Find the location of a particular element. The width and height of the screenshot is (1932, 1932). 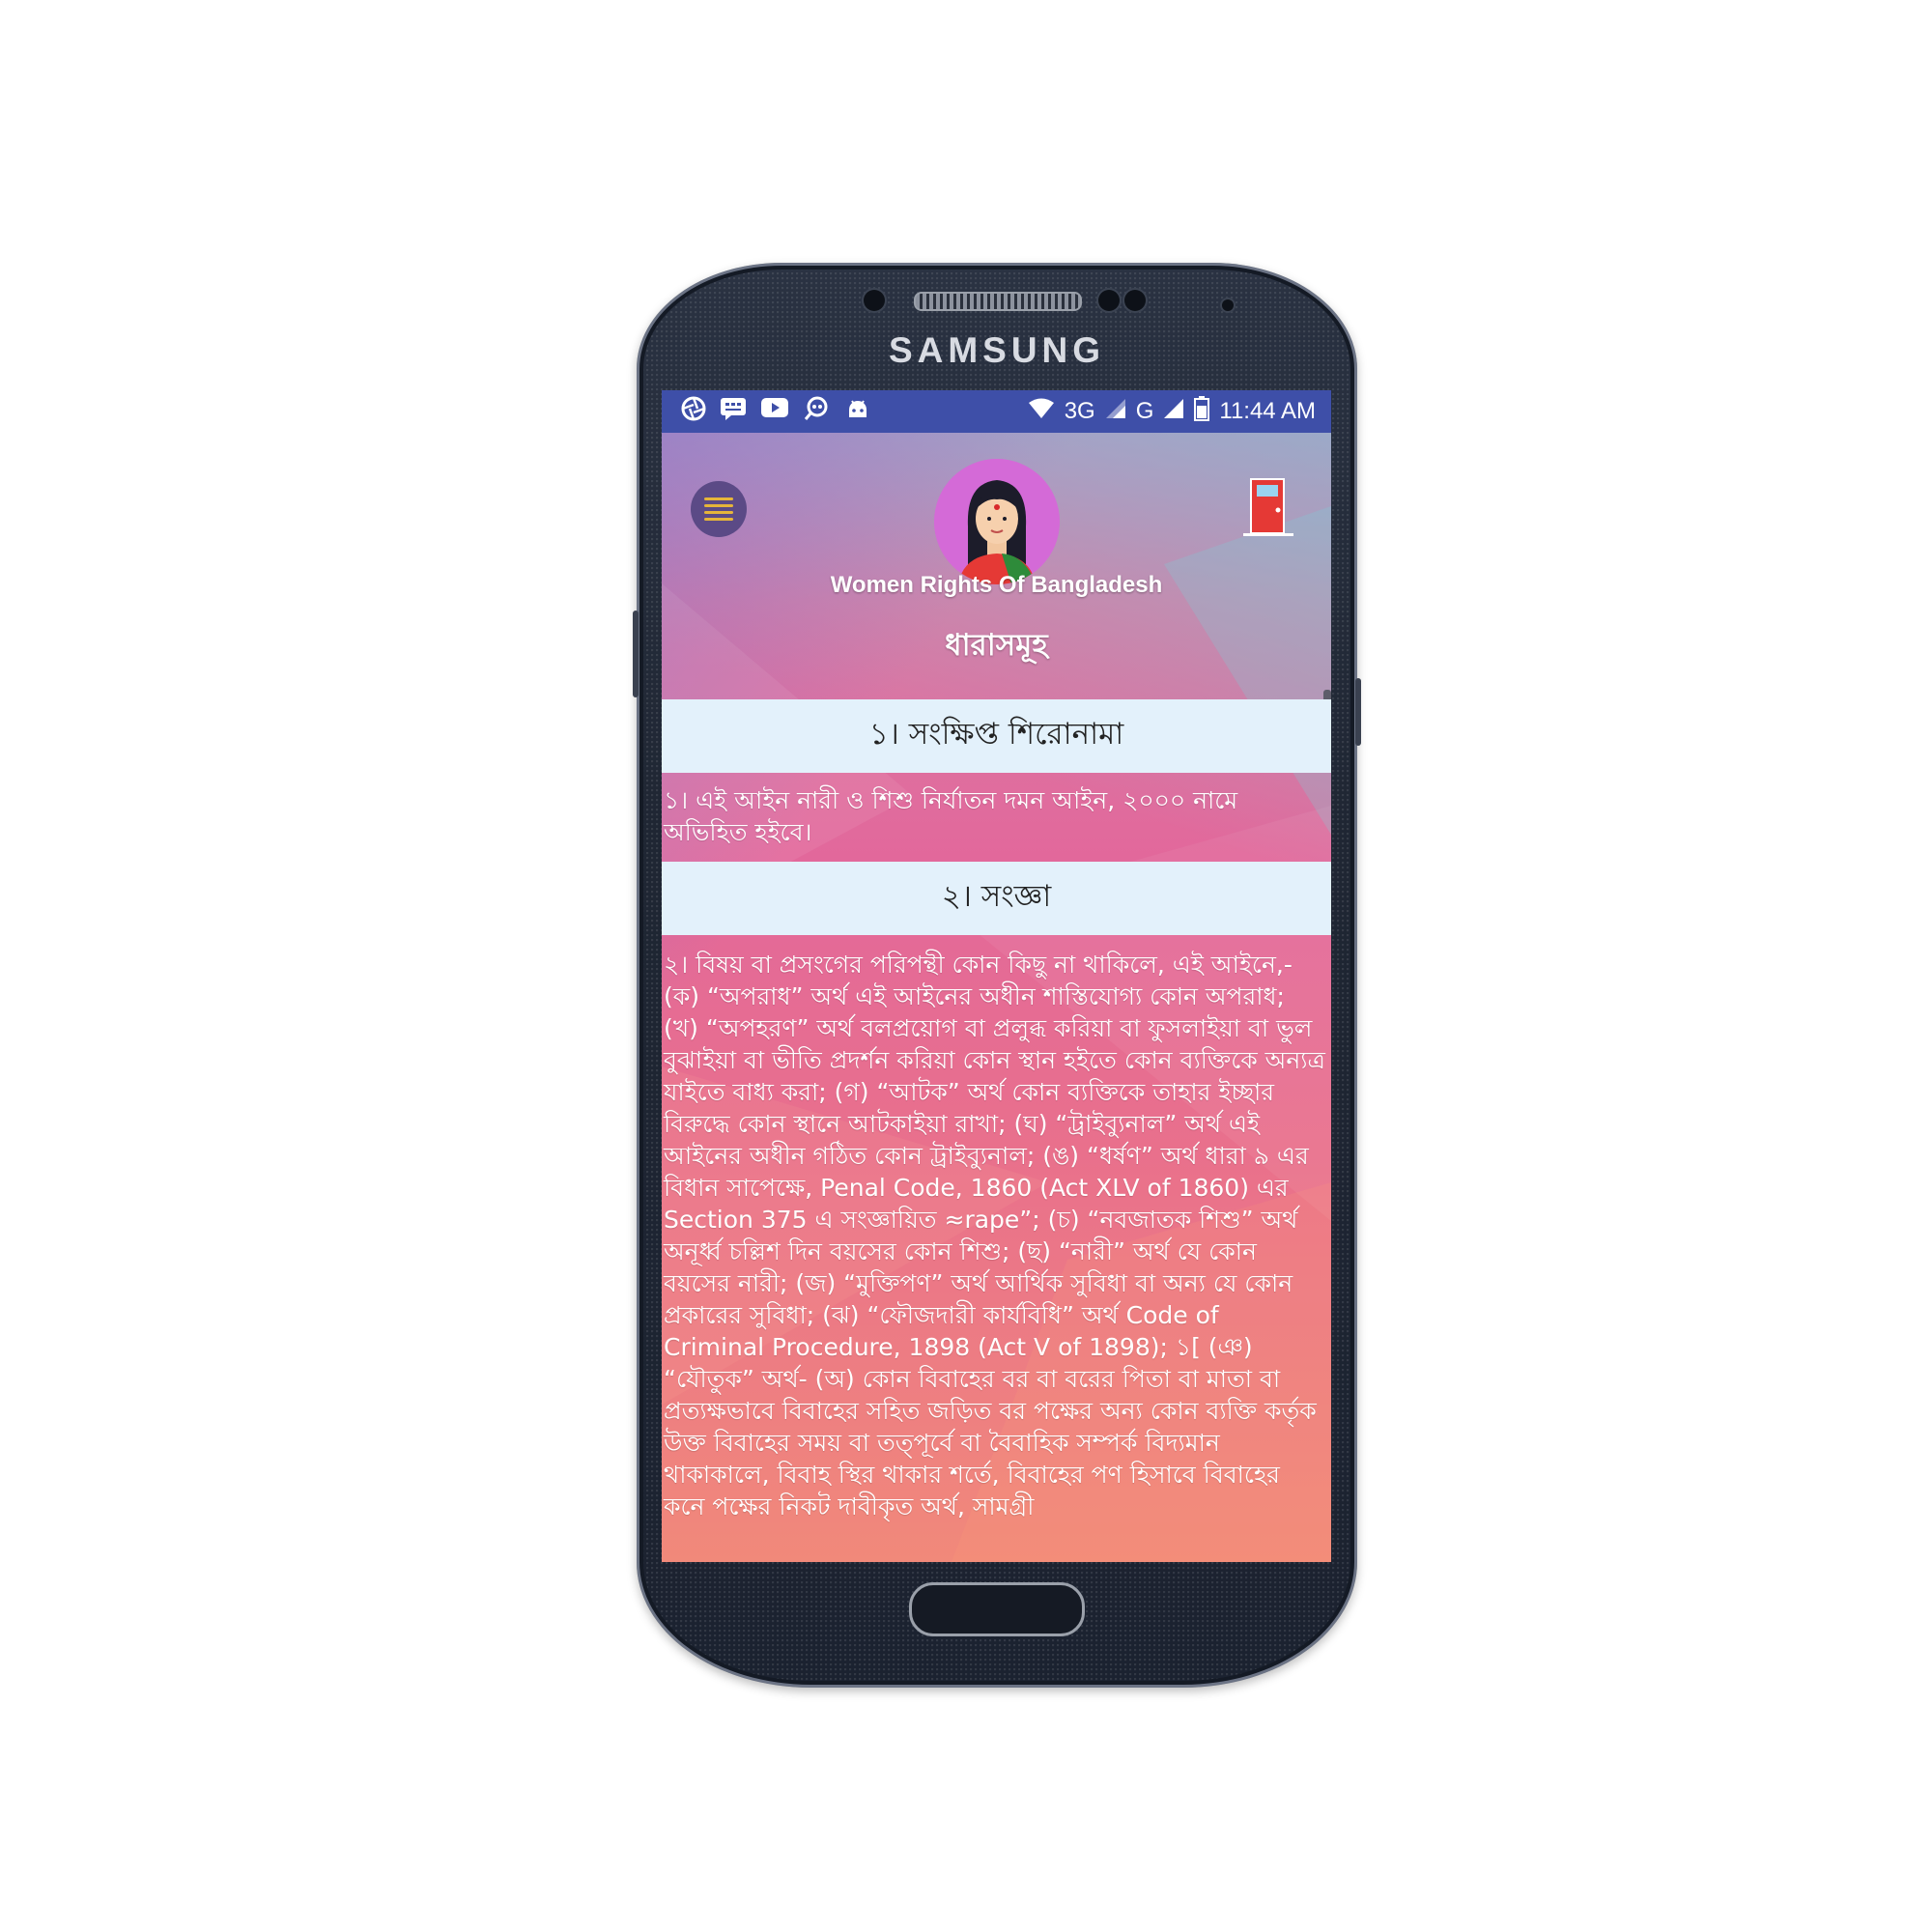

app-title: Women Rights Of Bangladesh is located at coordinates (996, 585).